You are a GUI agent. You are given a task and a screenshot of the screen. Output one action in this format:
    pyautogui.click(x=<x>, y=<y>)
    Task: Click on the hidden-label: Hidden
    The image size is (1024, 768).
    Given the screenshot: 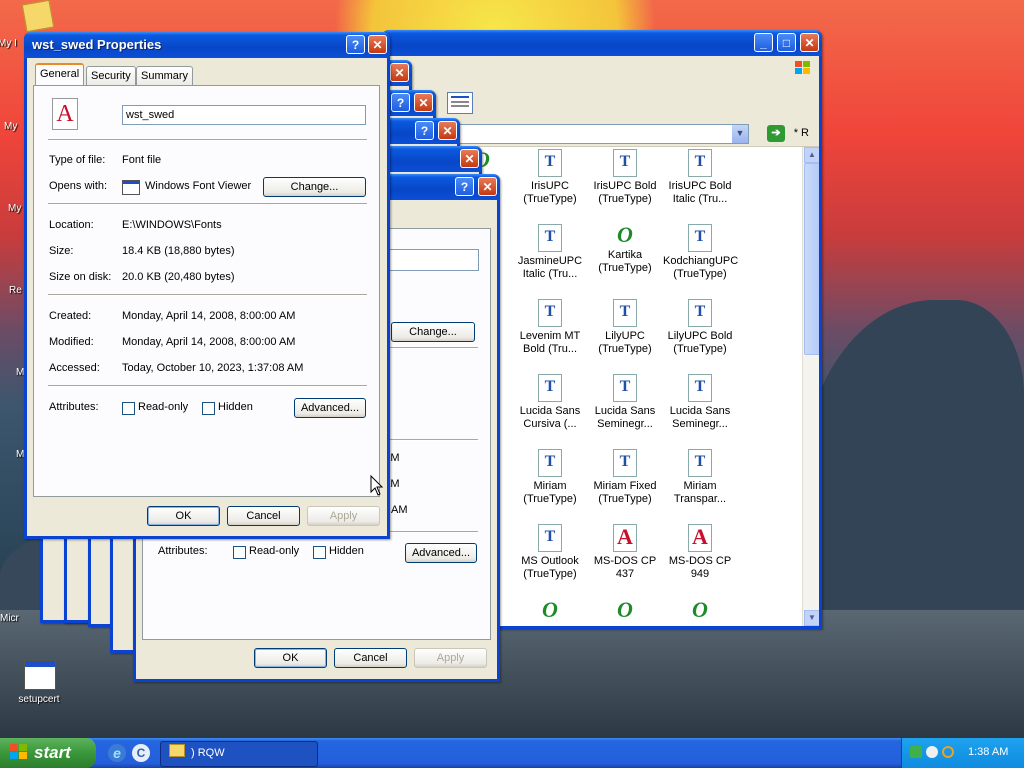 What is the action you would take?
    pyautogui.click(x=235, y=407)
    